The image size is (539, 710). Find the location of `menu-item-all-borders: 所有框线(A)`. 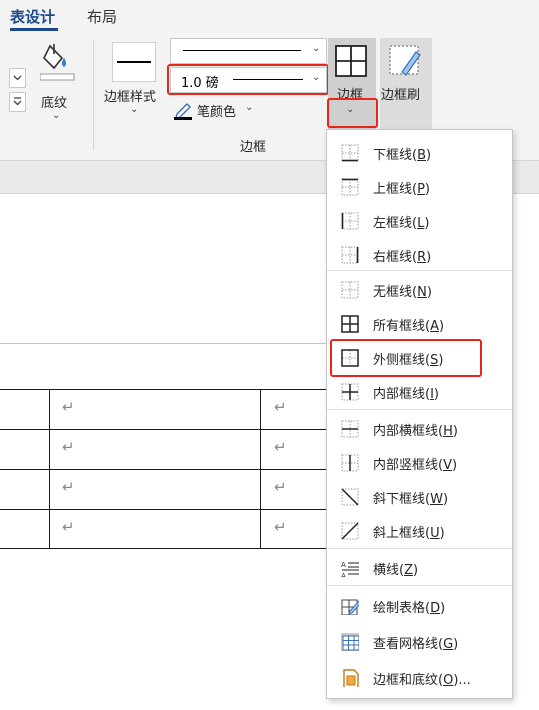

menu-item-all-borders: 所有框线(A) is located at coordinates (419, 323).